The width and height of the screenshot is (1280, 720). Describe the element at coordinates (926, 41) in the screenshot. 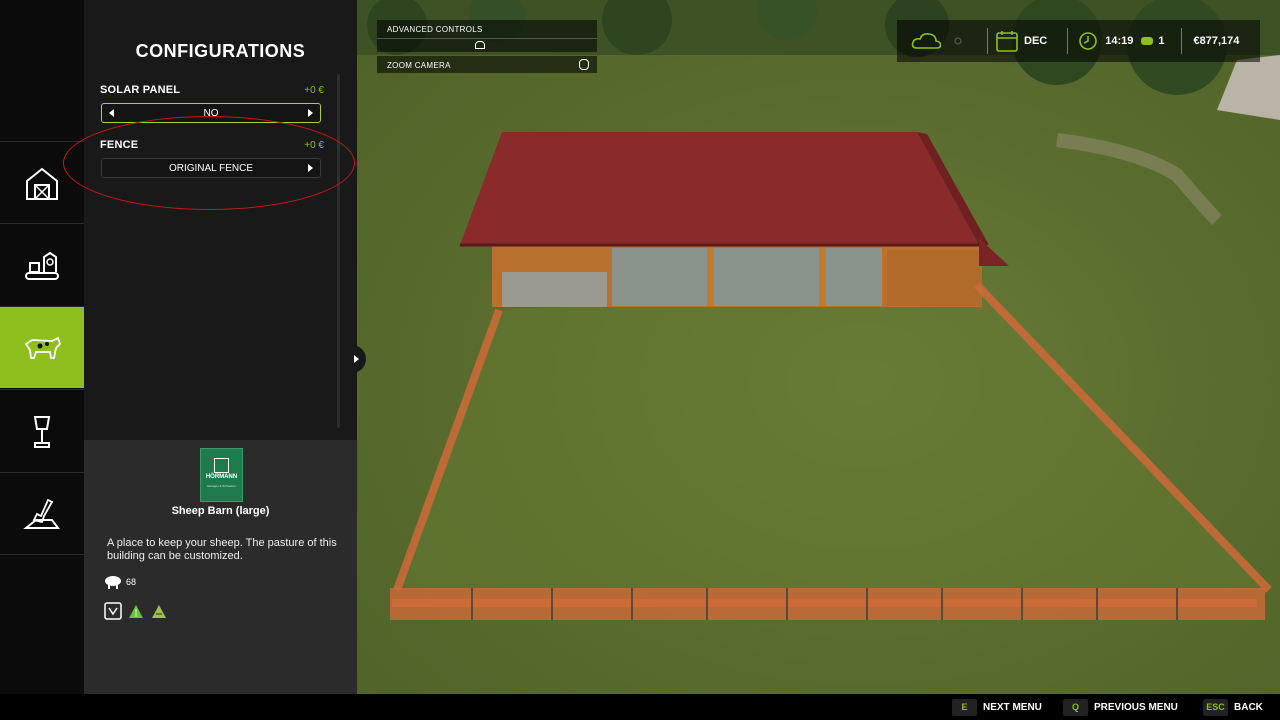

I see `cloud-icon` at that location.